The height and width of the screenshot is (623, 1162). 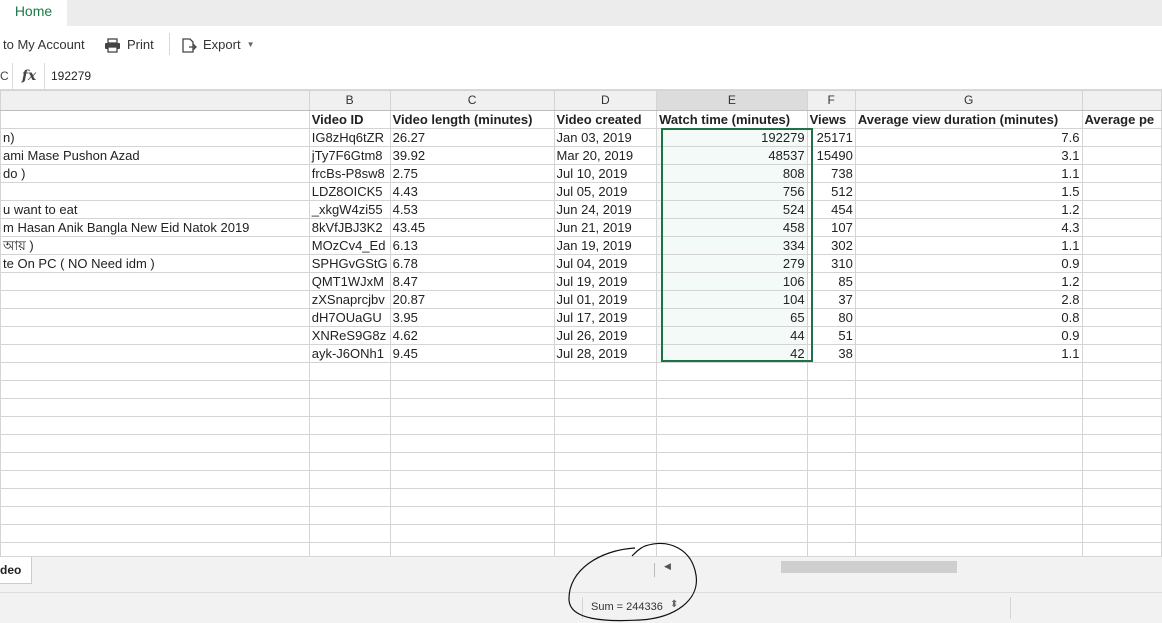 What do you see at coordinates (831, 353) in the screenshot?
I see `cell: 38` at bounding box center [831, 353].